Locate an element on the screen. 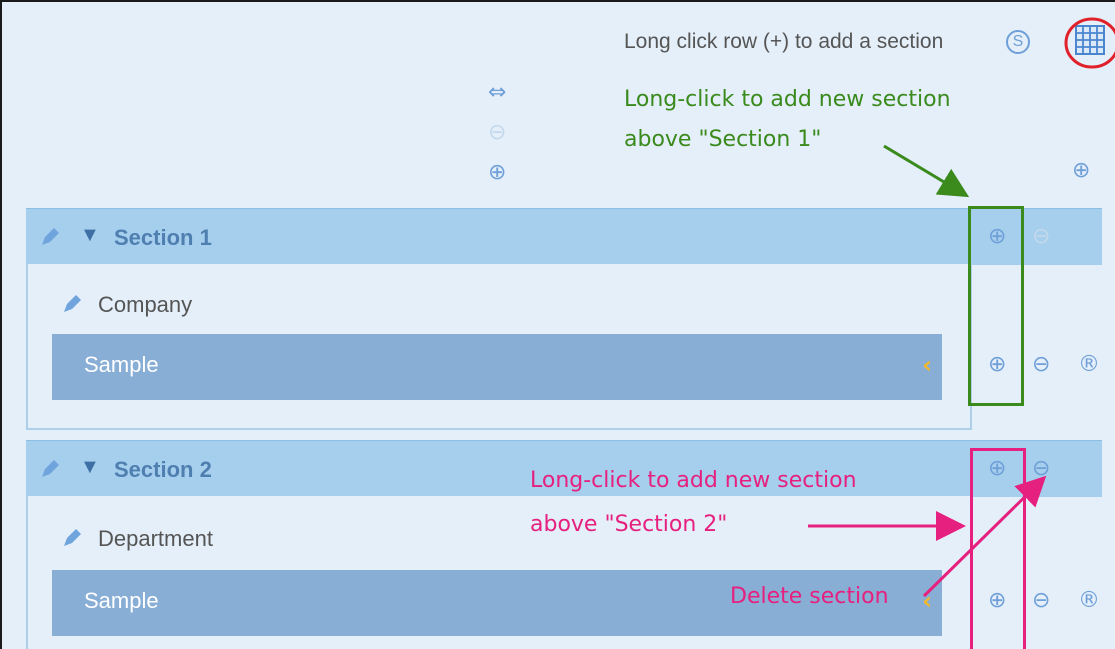 This screenshot has width=1115, height=649. green-arrow is located at coordinates (926, 171).